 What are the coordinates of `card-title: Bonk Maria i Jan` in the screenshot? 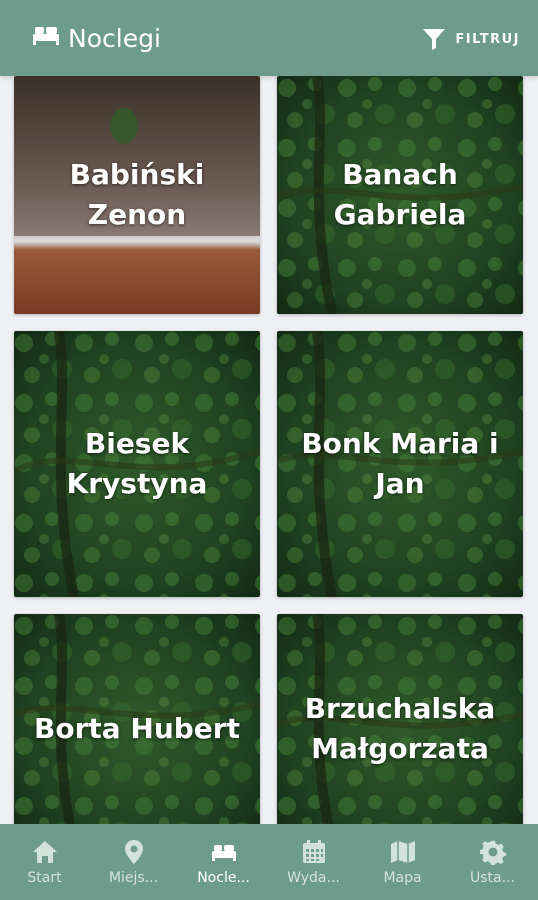 It's located at (400, 463).